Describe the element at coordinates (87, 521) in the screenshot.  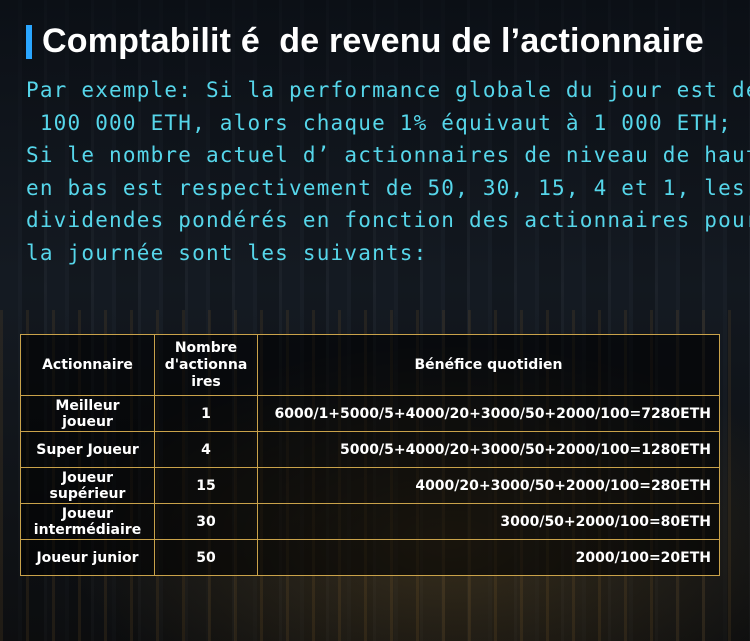
I see `shareholder-name: Joueur intermédiaire` at that location.